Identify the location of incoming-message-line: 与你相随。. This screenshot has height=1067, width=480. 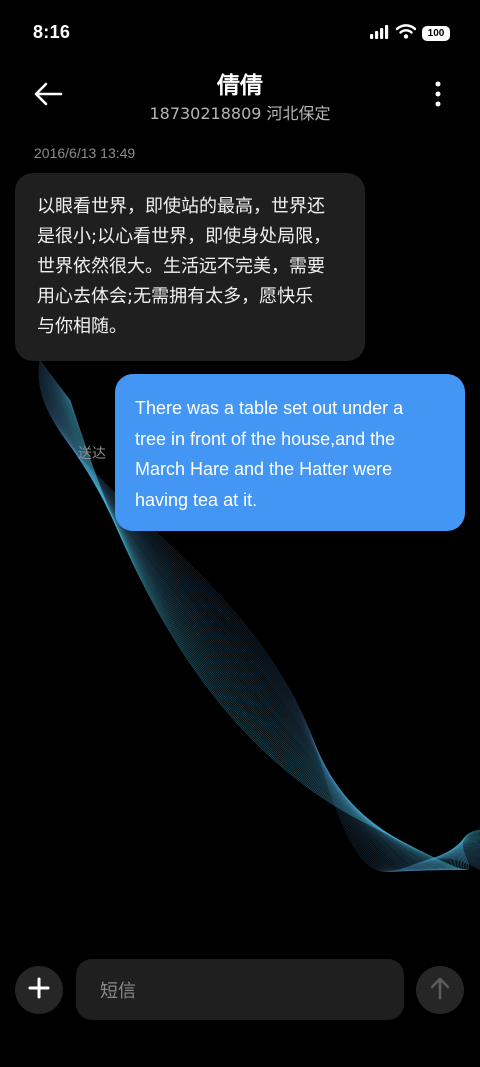
(82, 326).